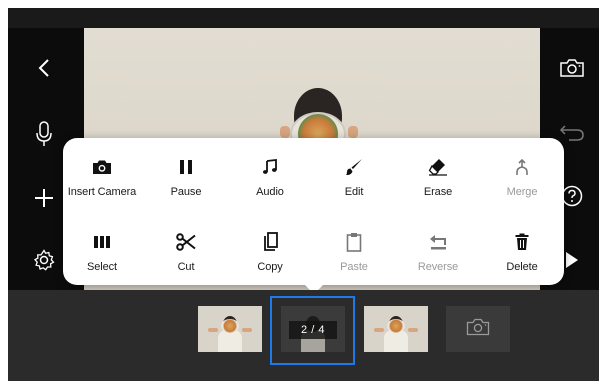 The height and width of the screenshot is (389, 607). What do you see at coordinates (438, 242) in the screenshot?
I see `reverse-icon` at bounding box center [438, 242].